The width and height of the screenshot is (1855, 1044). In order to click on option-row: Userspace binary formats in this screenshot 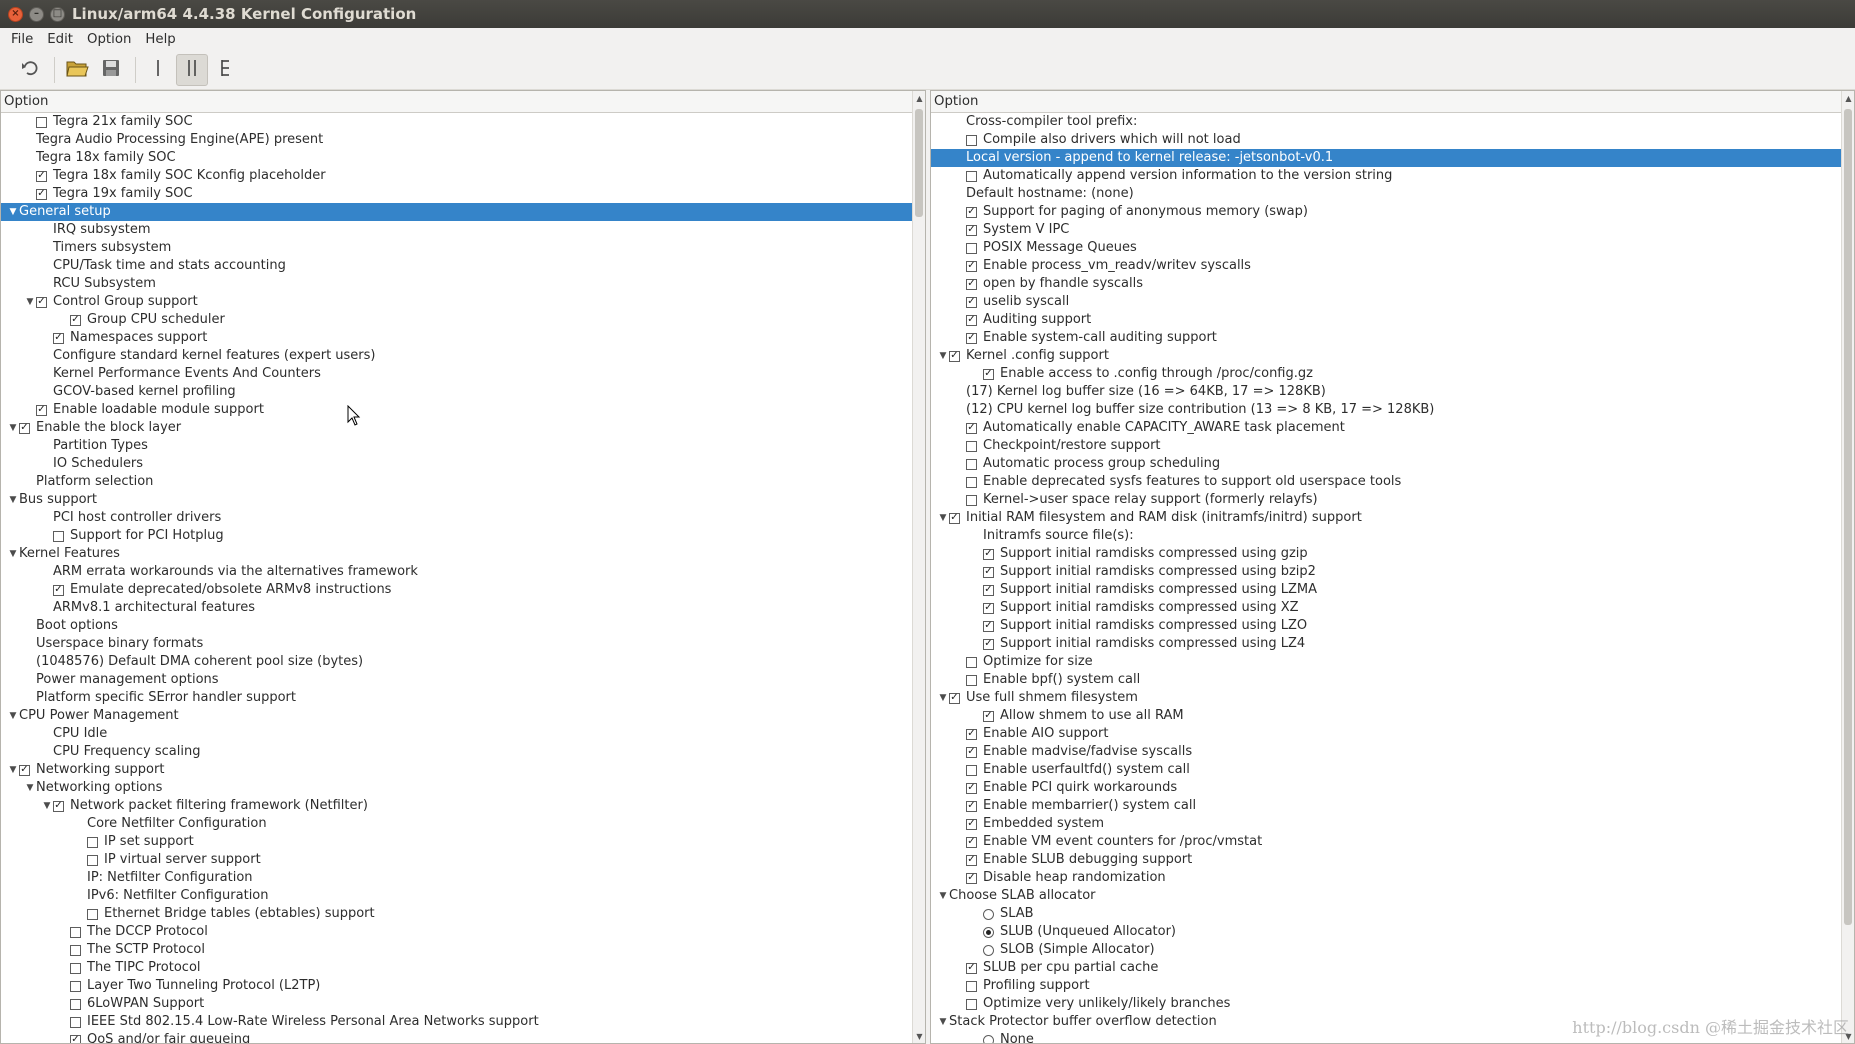, I will do `click(463, 644)`.